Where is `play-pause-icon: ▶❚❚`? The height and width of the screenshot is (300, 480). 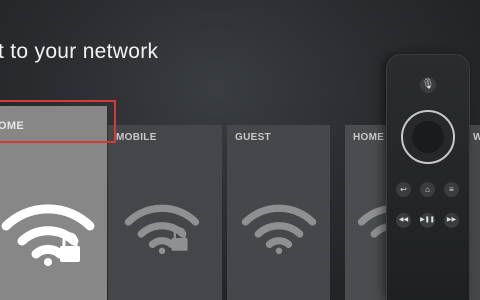 play-pause-icon: ▶❚❚ is located at coordinates (427, 220).